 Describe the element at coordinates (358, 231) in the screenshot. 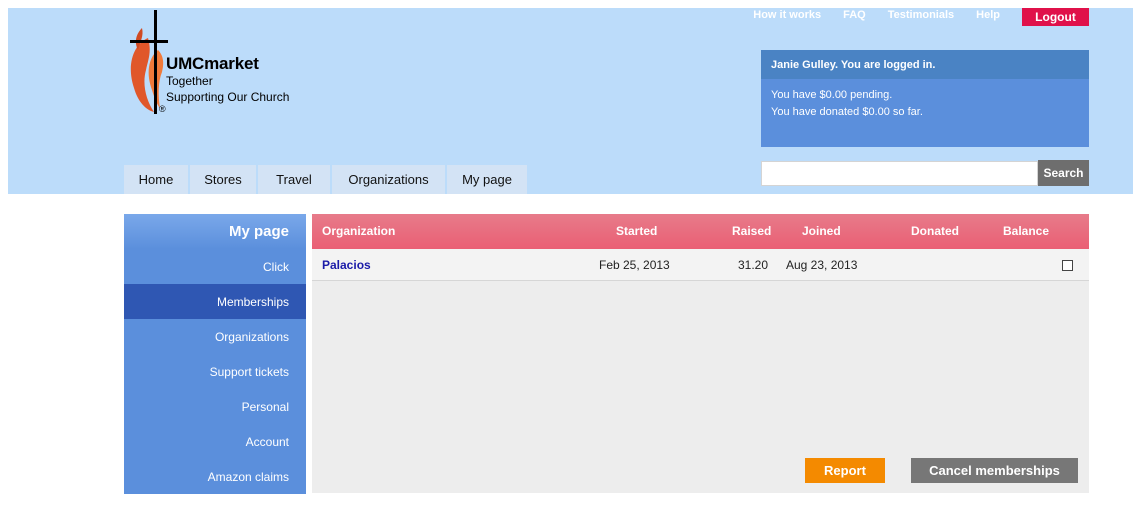

I see `column-header-organization: Organization` at that location.